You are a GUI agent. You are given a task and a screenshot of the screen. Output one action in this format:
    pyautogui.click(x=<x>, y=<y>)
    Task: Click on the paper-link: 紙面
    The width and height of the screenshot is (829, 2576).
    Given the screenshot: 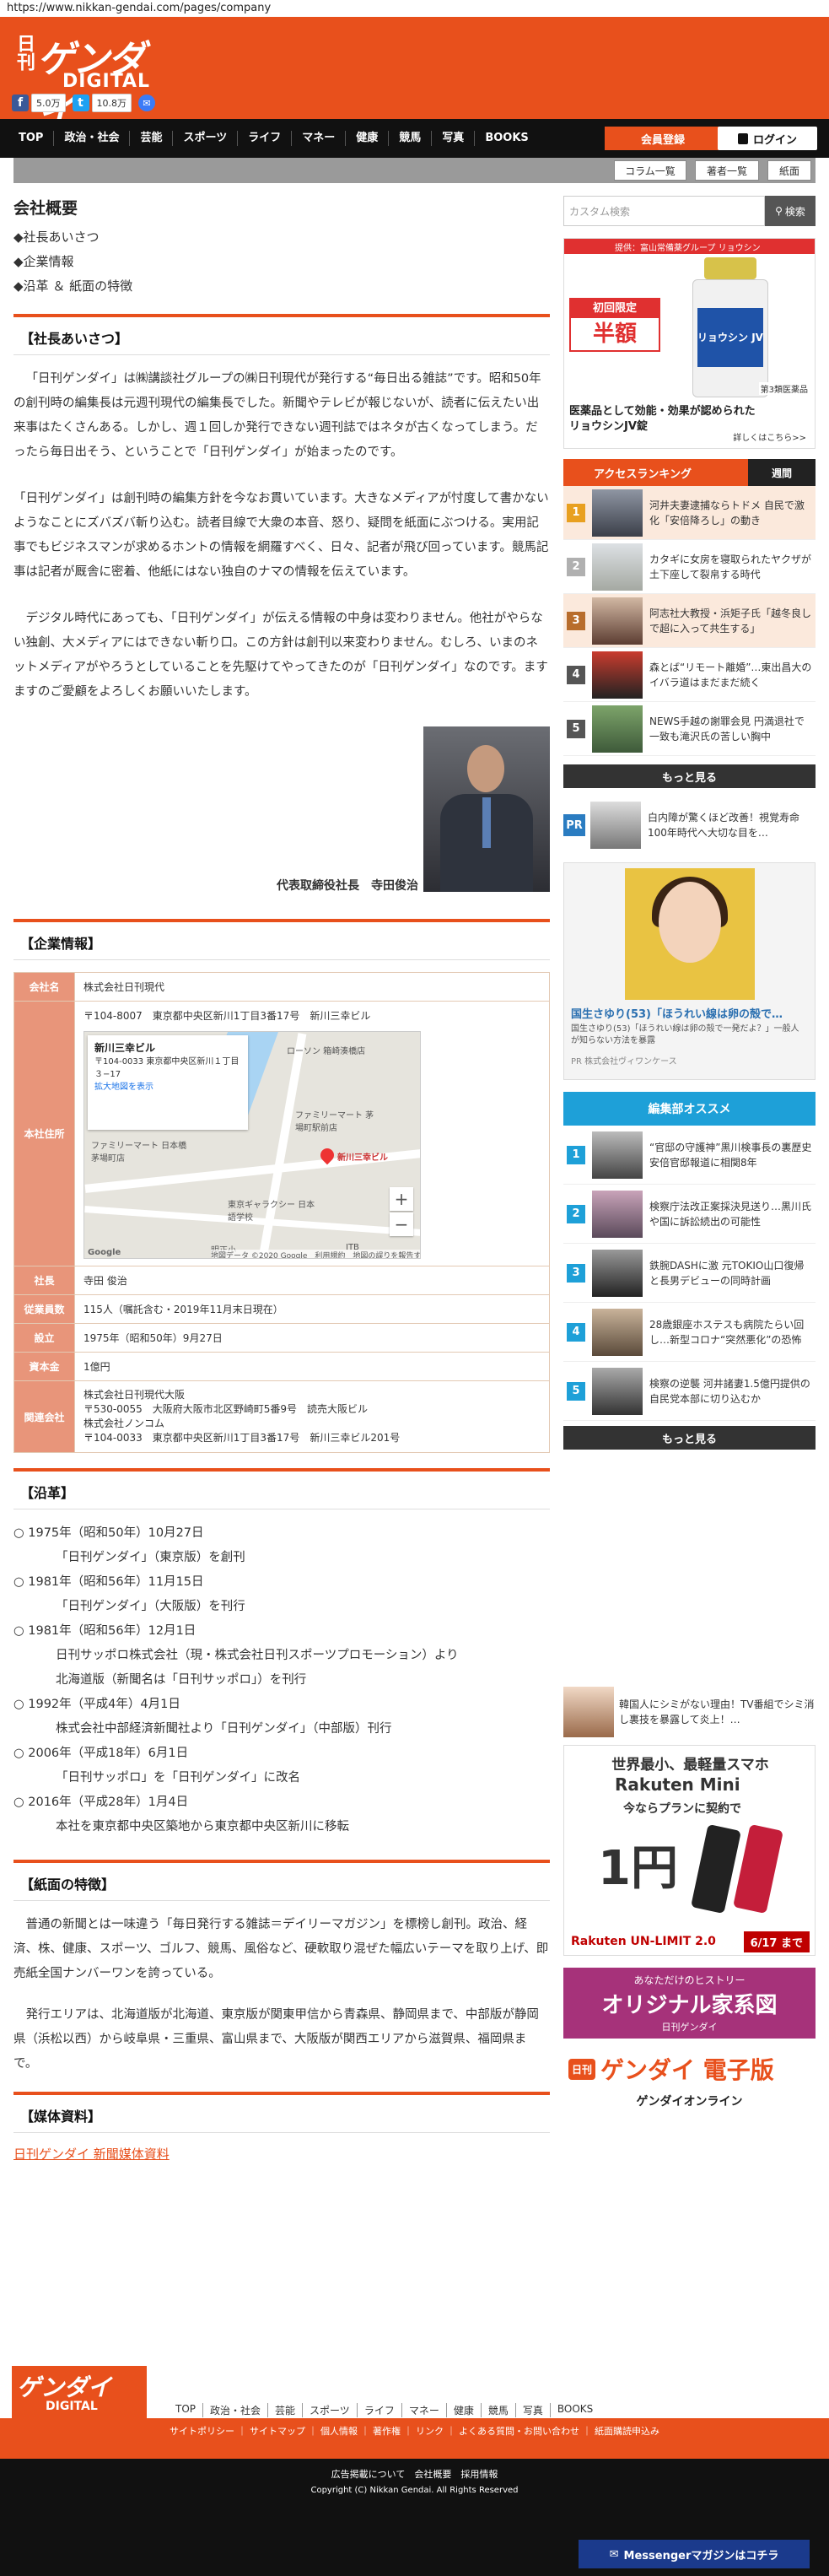 What is the action you would take?
    pyautogui.click(x=789, y=170)
    